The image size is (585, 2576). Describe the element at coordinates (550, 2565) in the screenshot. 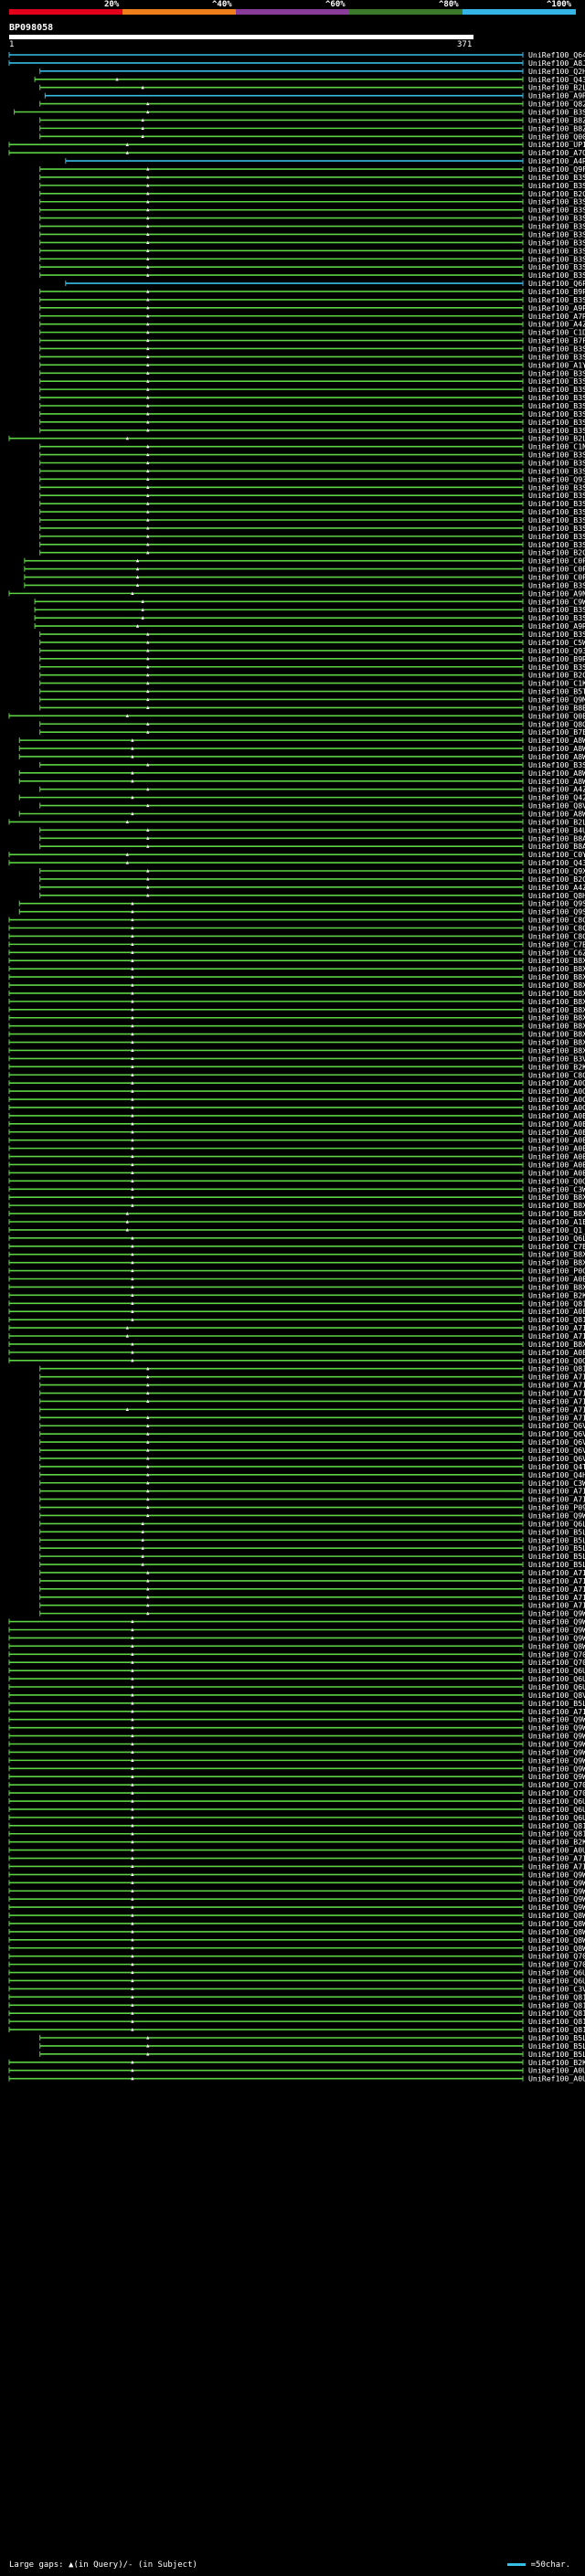

I see `legend-scale-text: =50char.` at that location.